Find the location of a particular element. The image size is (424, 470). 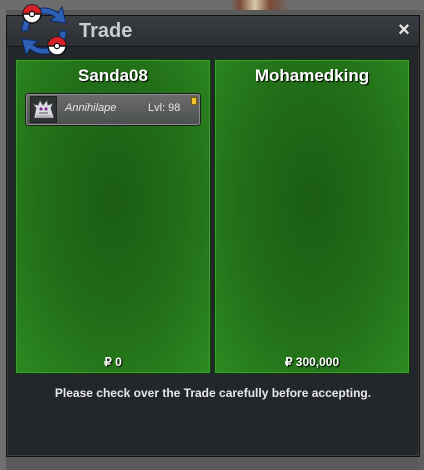

item-name: Annihilape is located at coordinates (91, 108).